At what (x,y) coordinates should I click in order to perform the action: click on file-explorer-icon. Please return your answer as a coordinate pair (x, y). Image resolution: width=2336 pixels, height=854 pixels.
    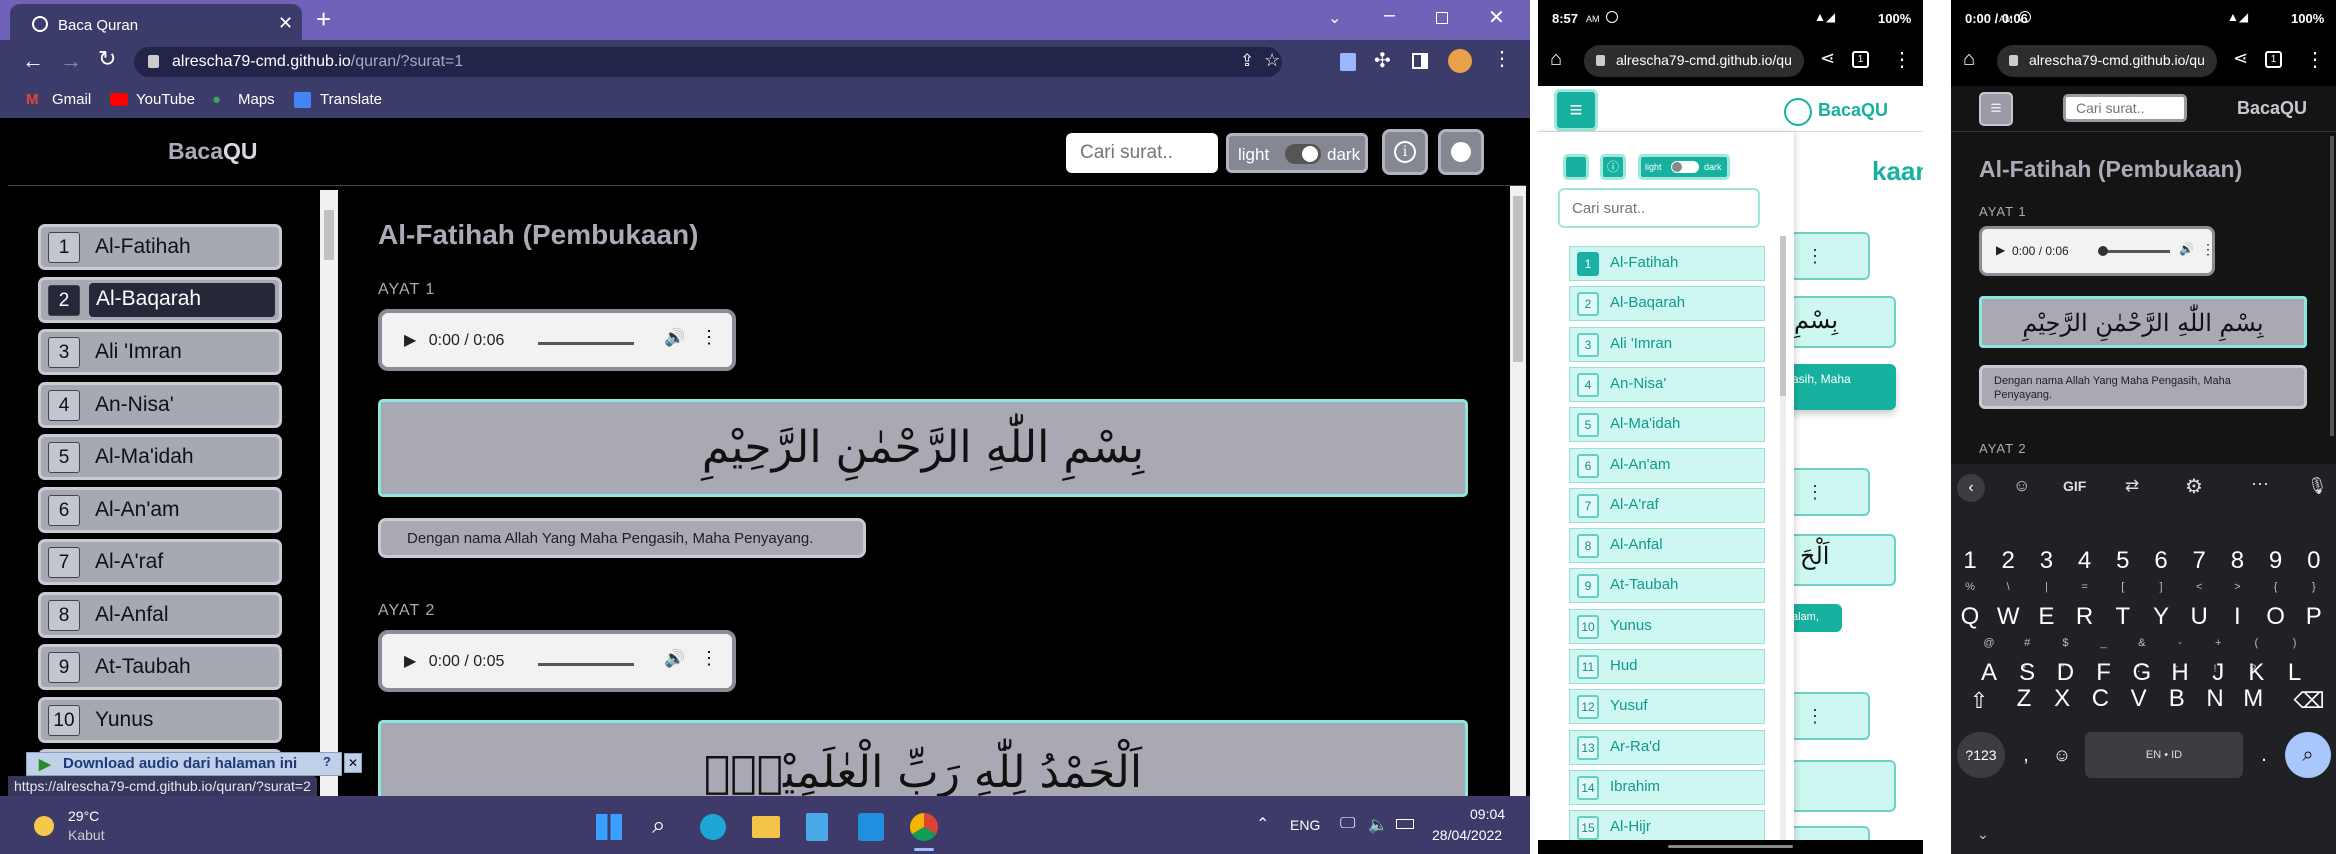
    Looking at the image, I should click on (766, 827).